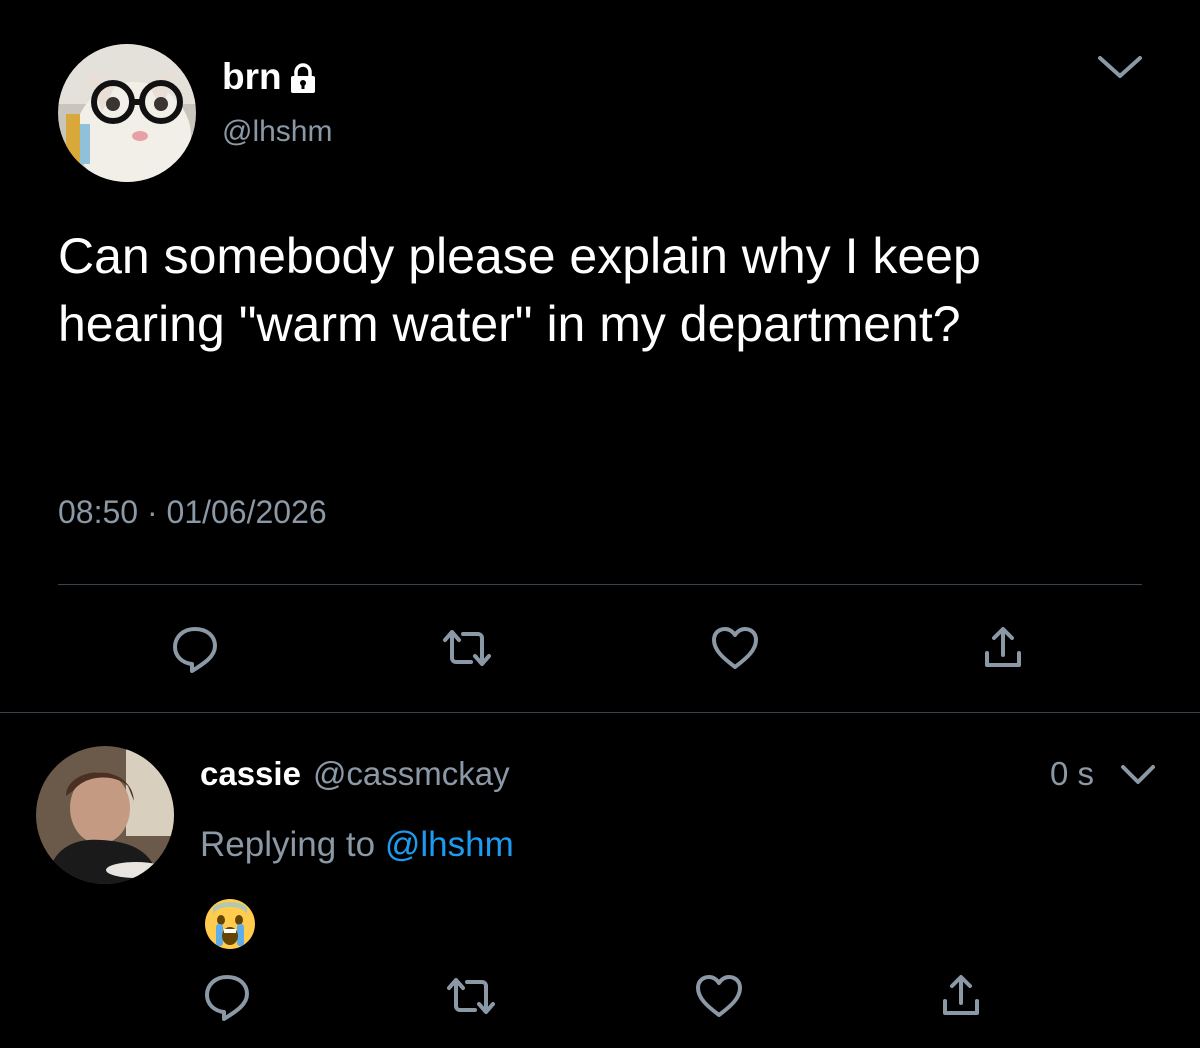 This screenshot has width=1200, height=1048. What do you see at coordinates (277, 132) in the screenshot?
I see `author-handle: @lhshm` at bounding box center [277, 132].